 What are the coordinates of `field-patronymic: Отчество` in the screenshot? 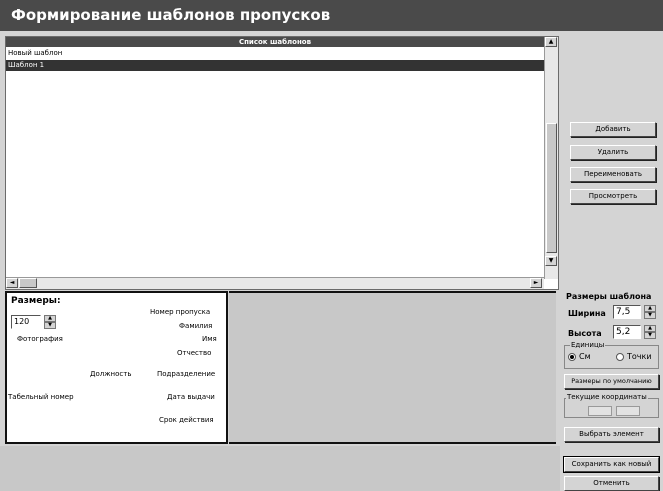 It's located at (194, 353).